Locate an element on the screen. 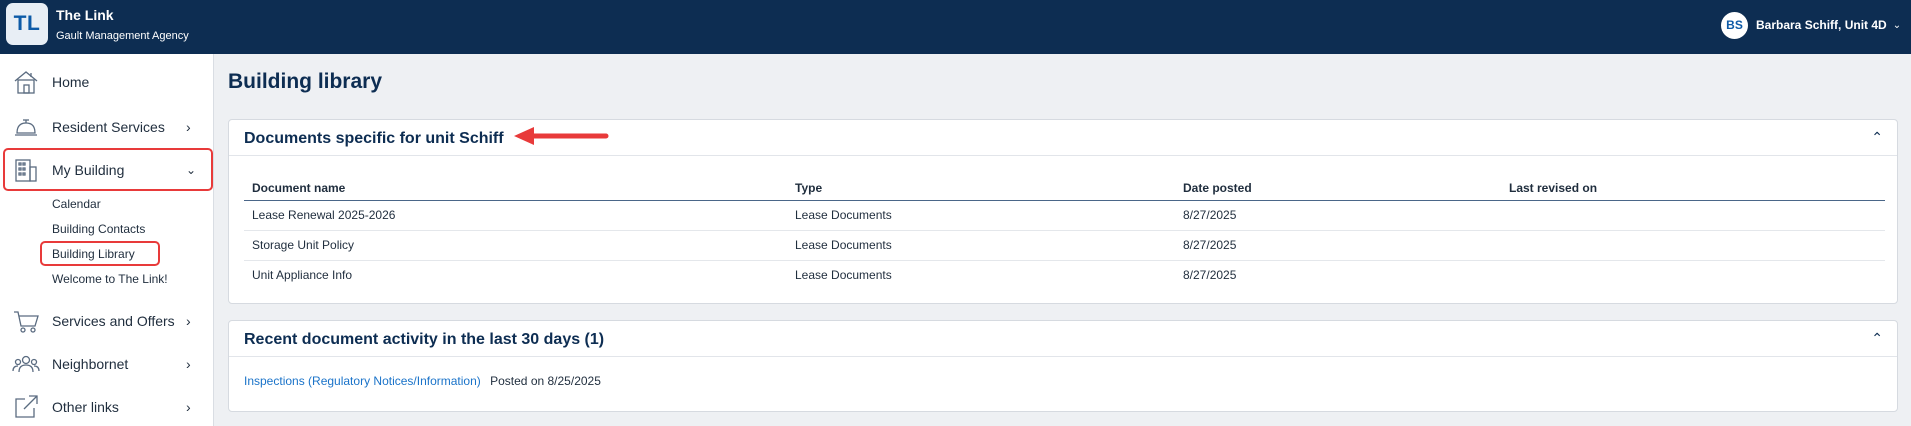 The width and height of the screenshot is (1911, 426). document-name: Unit Appliance Info is located at coordinates (302, 275).